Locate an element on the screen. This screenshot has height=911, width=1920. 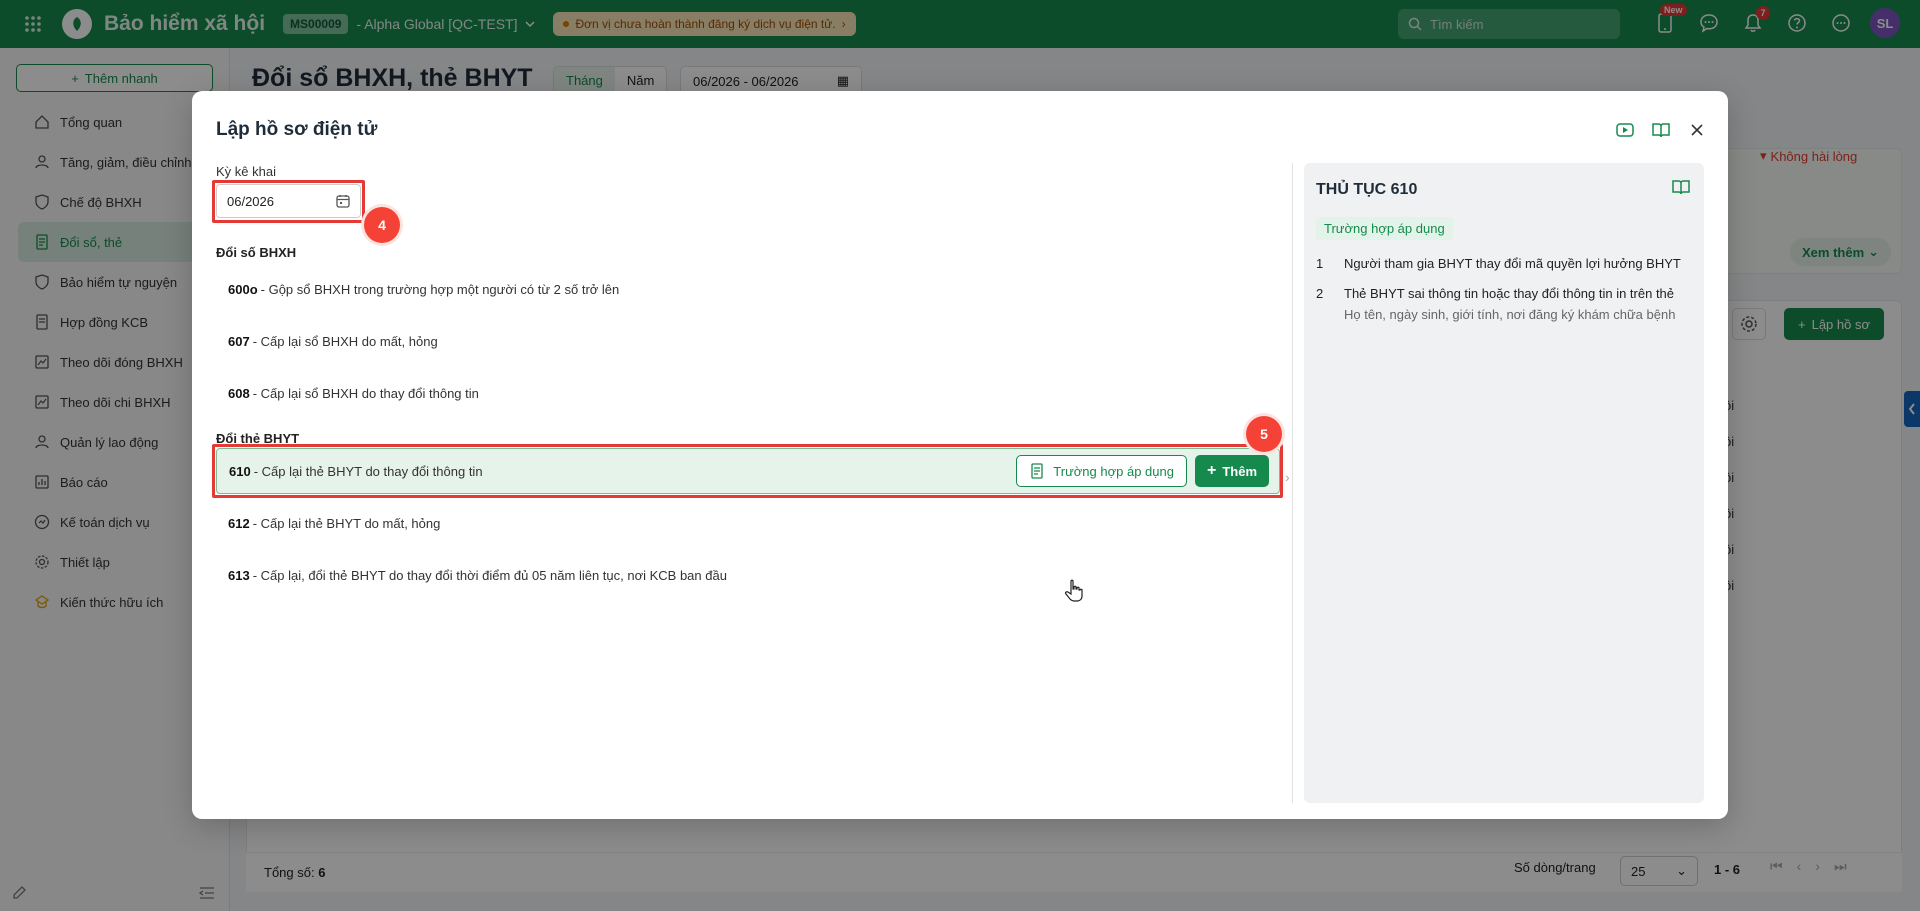
procedure-code: 600o is located at coordinates (243, 289).